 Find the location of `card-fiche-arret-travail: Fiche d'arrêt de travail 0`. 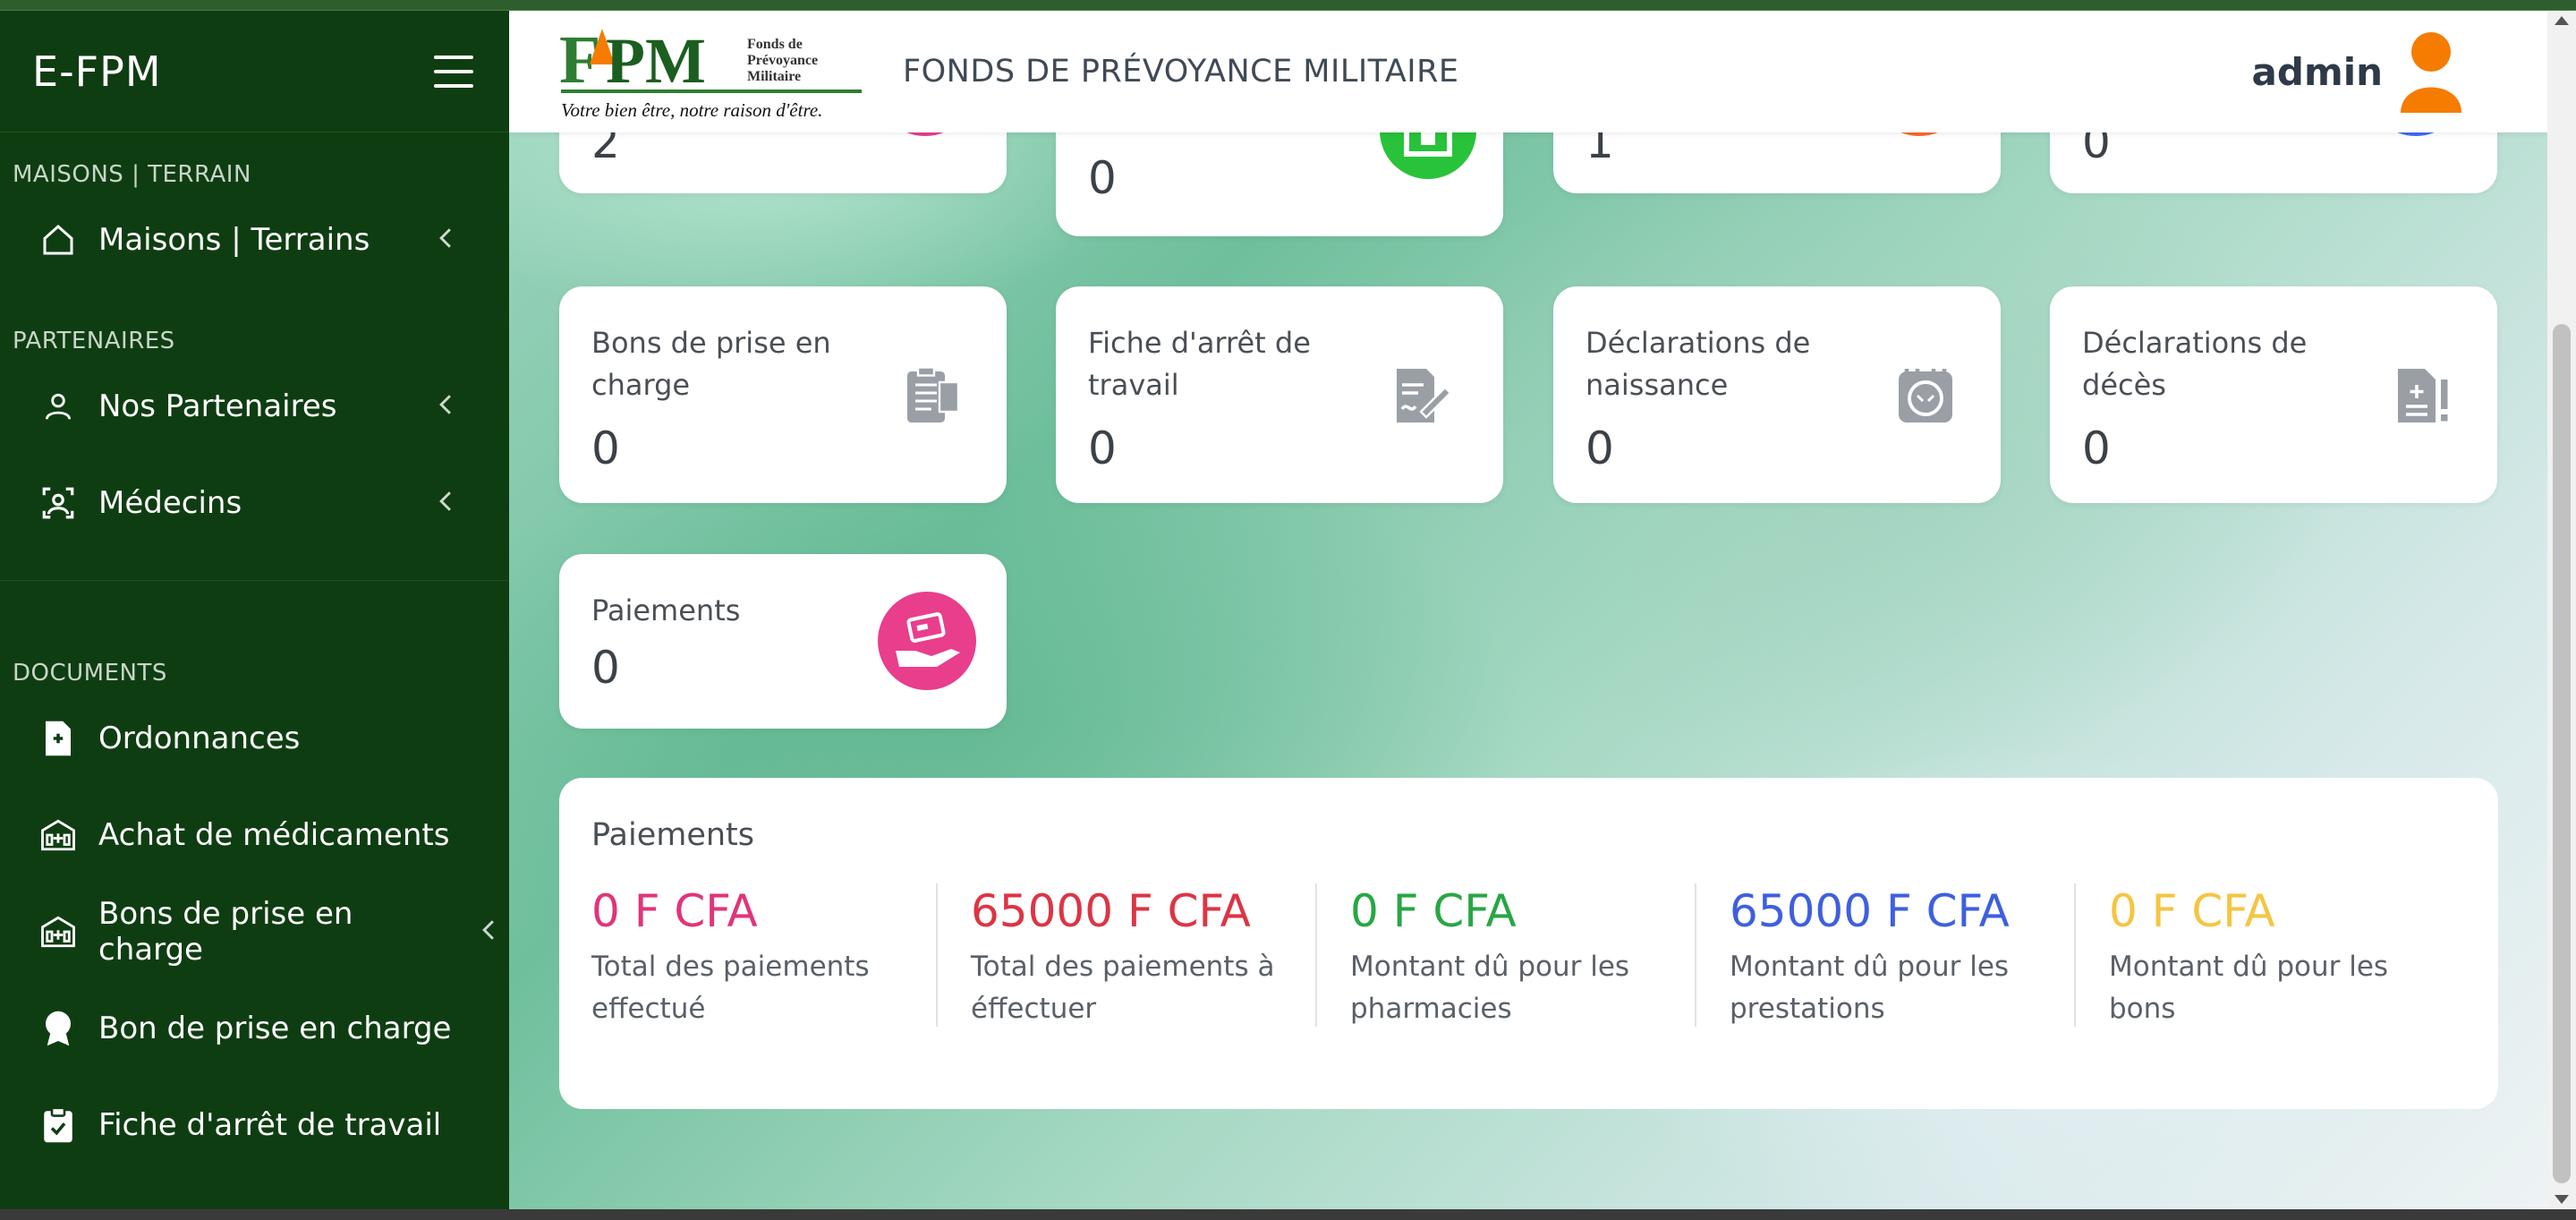

card-fiche-arret-travail: Fiche d'arrêt de travail 0 is located at coordinates (1279, 394).